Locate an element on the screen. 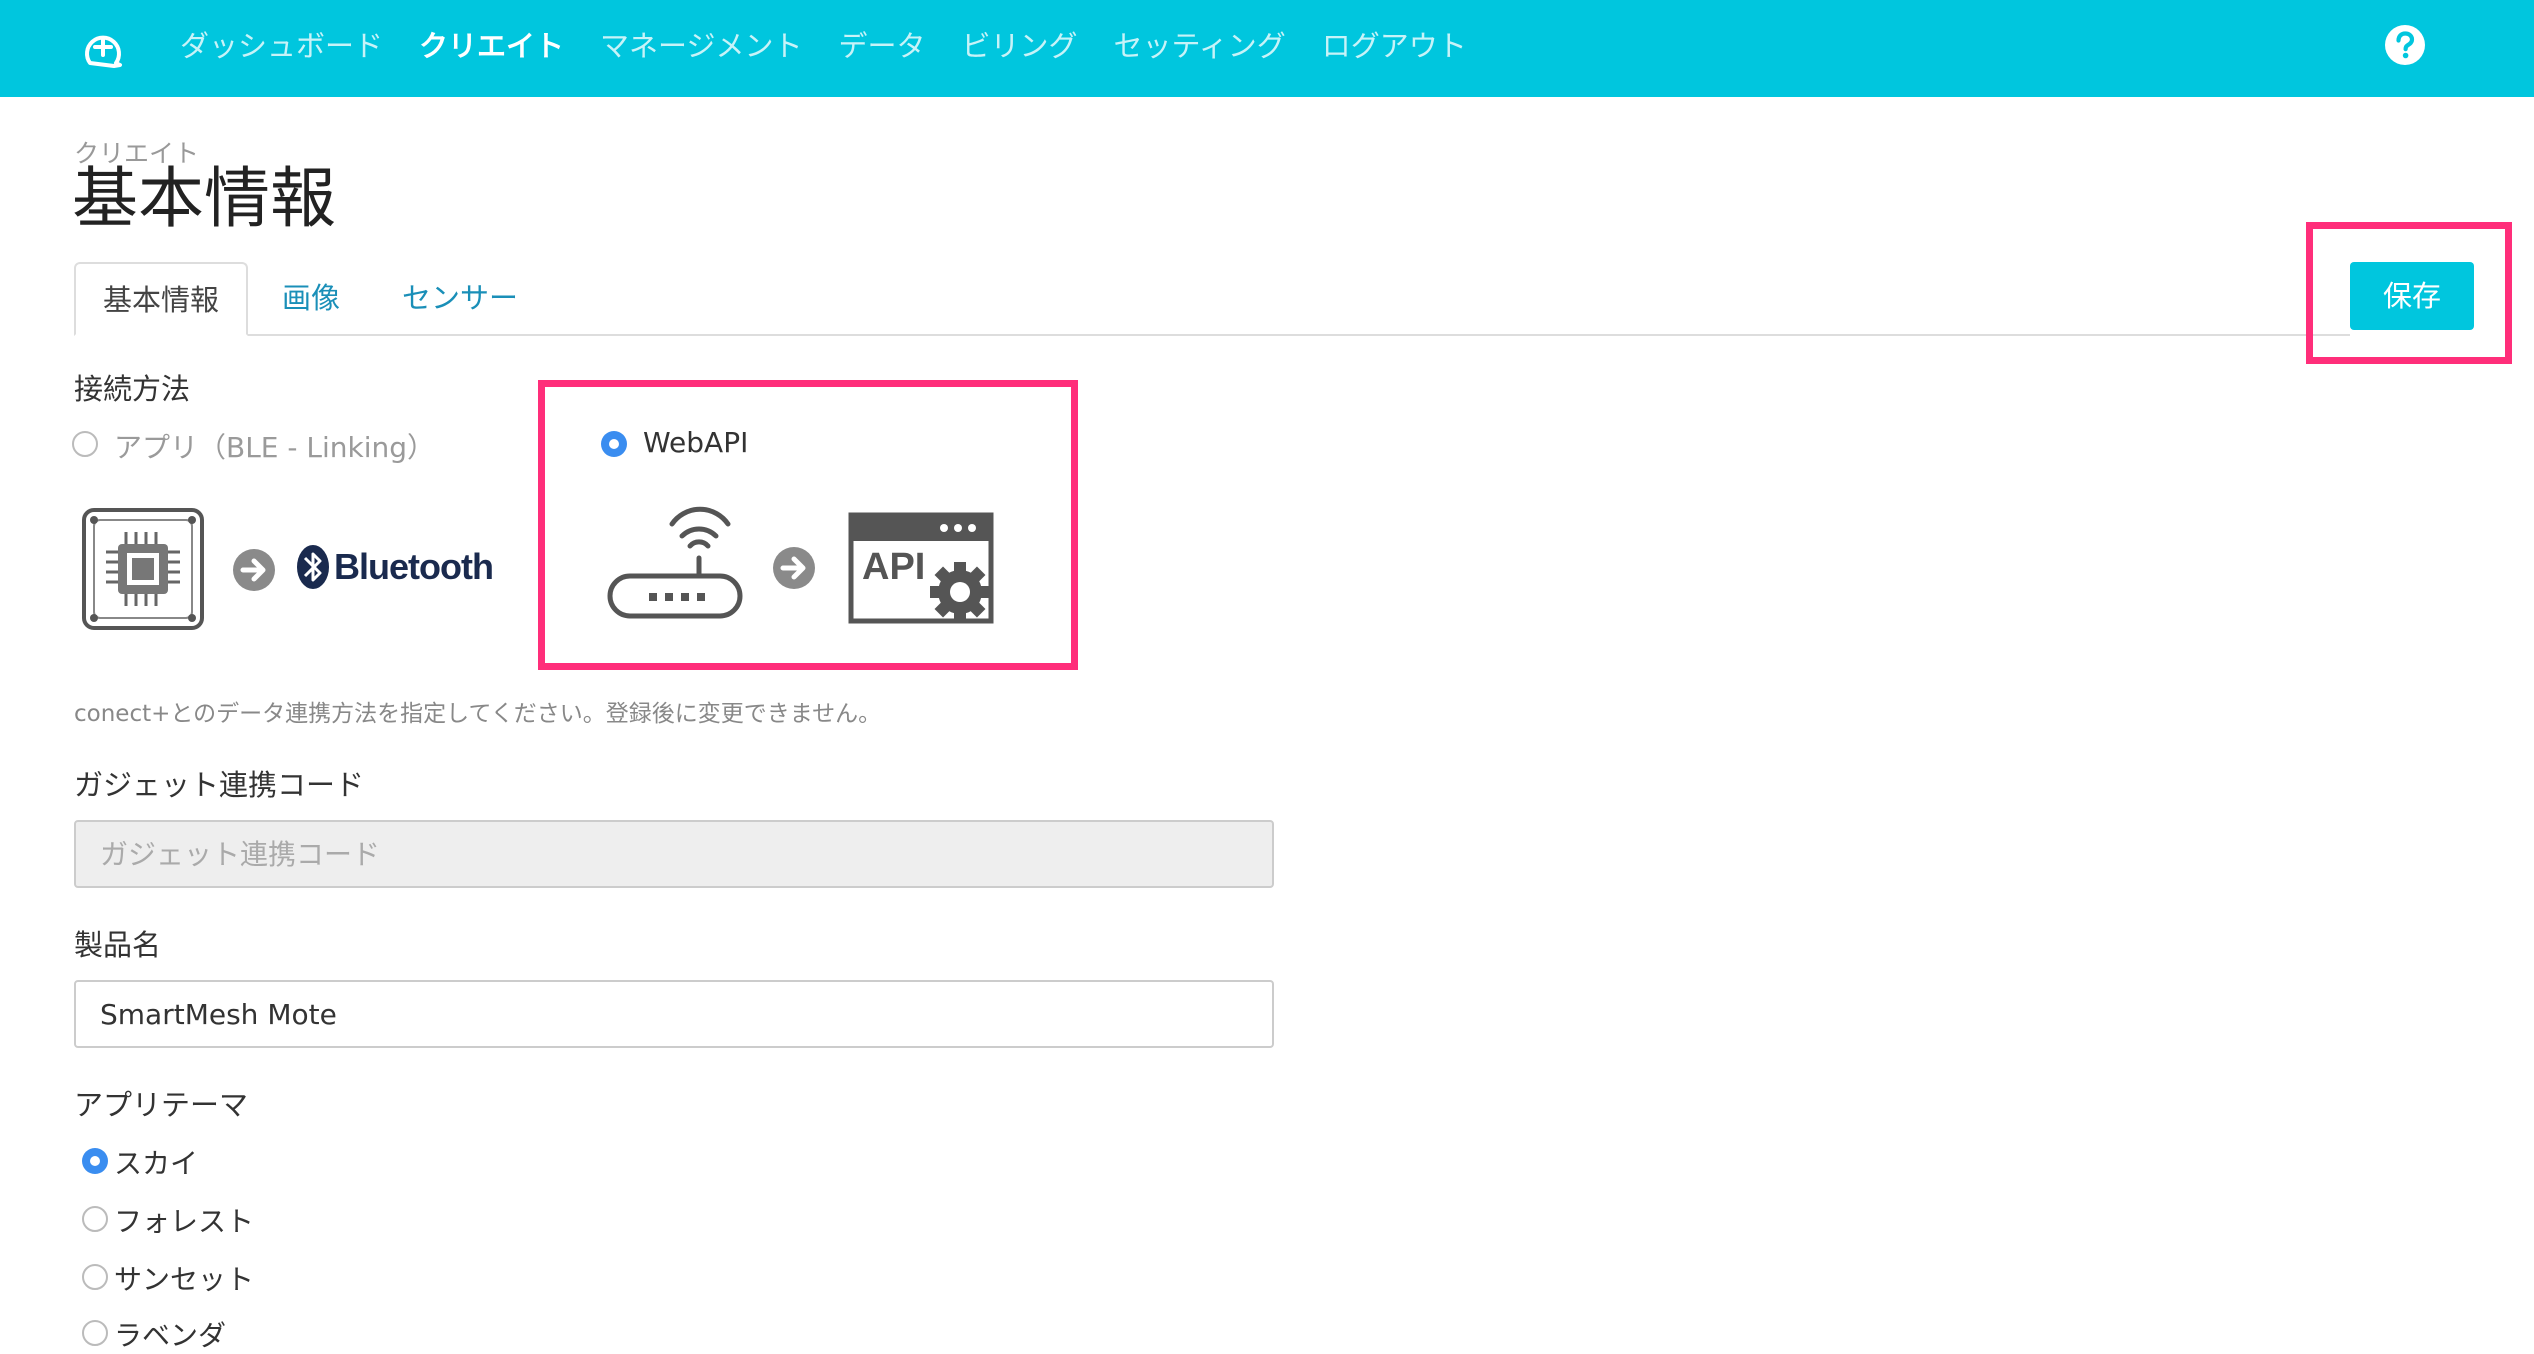 This screenshot has height=1354, width=2534. app-theme-label: アプリテーマ is located at coordinates (161, 1105).